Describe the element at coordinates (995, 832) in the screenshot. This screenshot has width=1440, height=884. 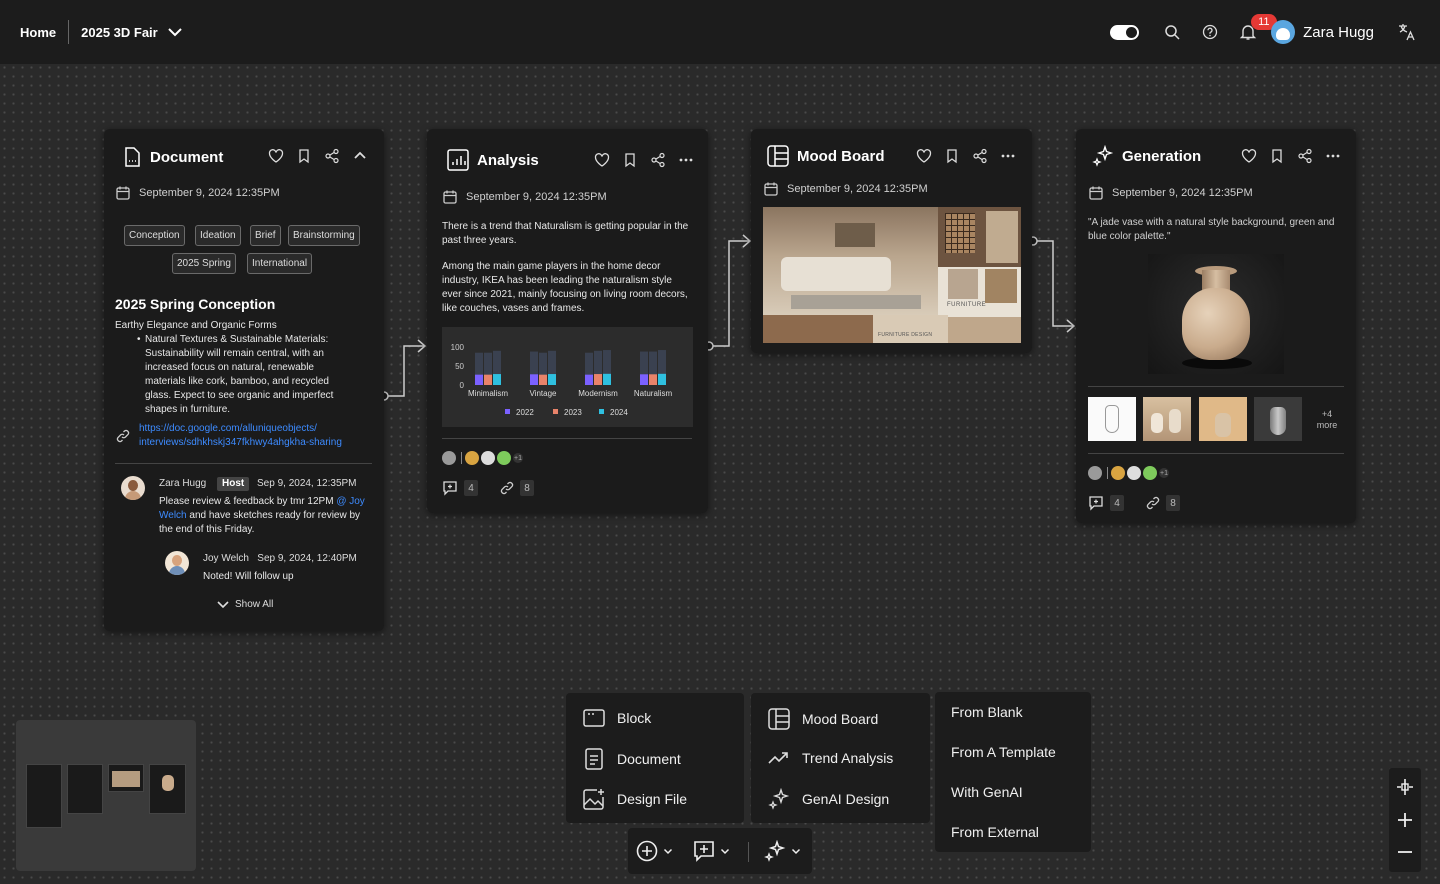
I see `menu-item-from-external: From External` at that location.